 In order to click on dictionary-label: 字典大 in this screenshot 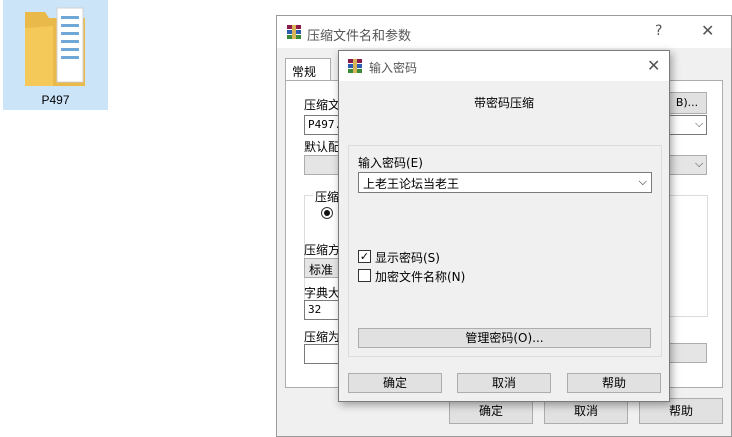, I will do `click(322, 293)`.